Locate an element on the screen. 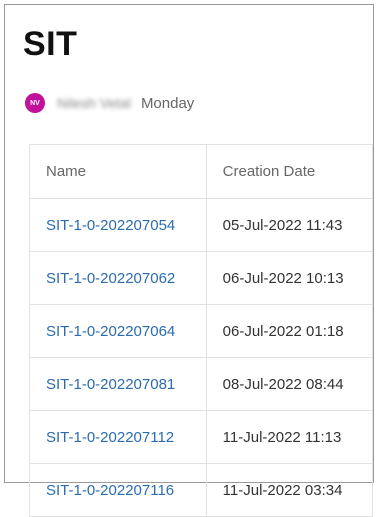 The height and width of the screenshot is (517, 380). document-link: SIT-1-0-202207081 is located at coordinates (118, 384).